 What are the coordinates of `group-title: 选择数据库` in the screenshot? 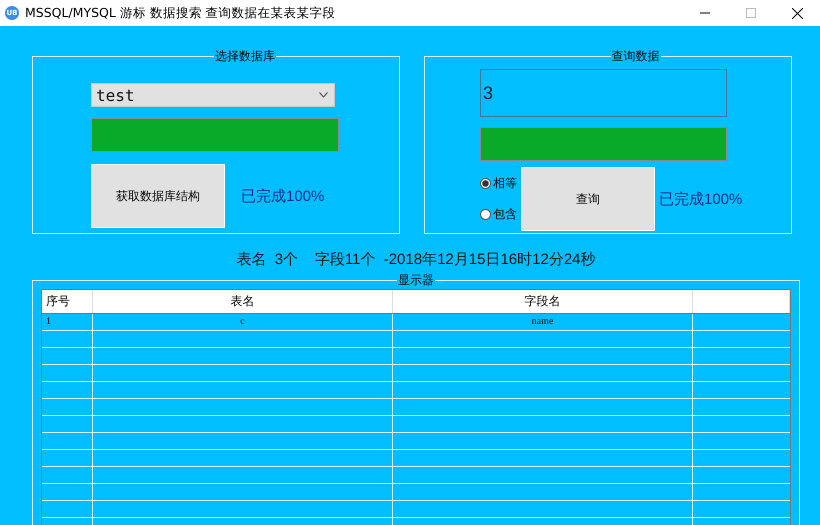 It's located at (245, 56).